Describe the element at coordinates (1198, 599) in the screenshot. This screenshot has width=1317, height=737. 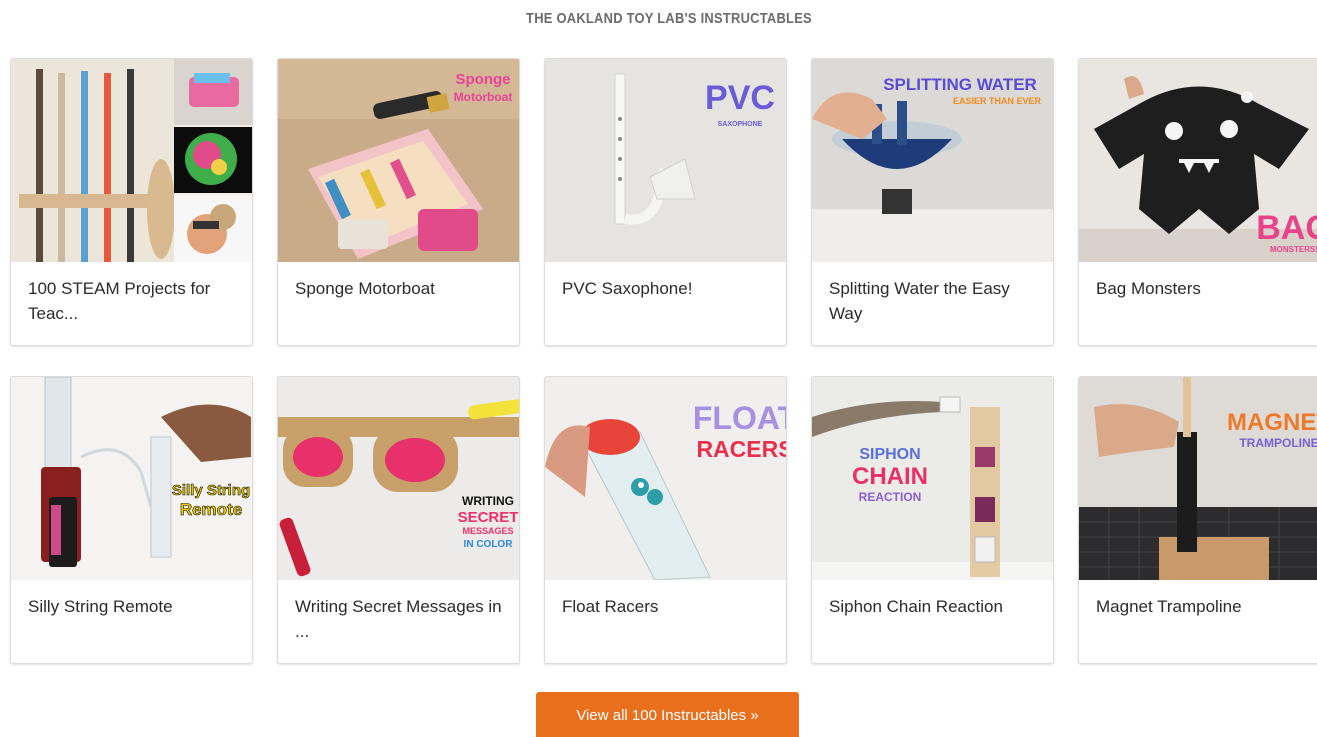
I see `project-title: Magnet Trampoline` at that location.